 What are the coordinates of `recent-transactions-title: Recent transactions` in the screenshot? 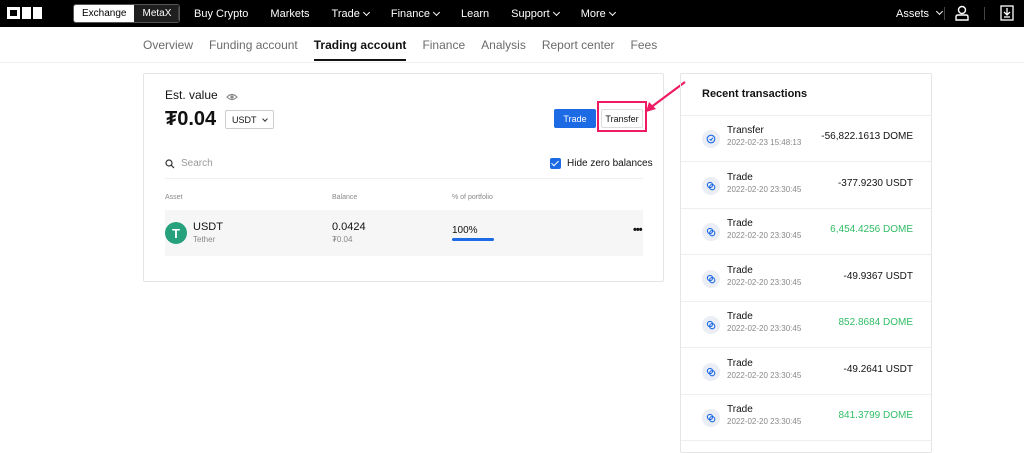 It's located at (755, 94).